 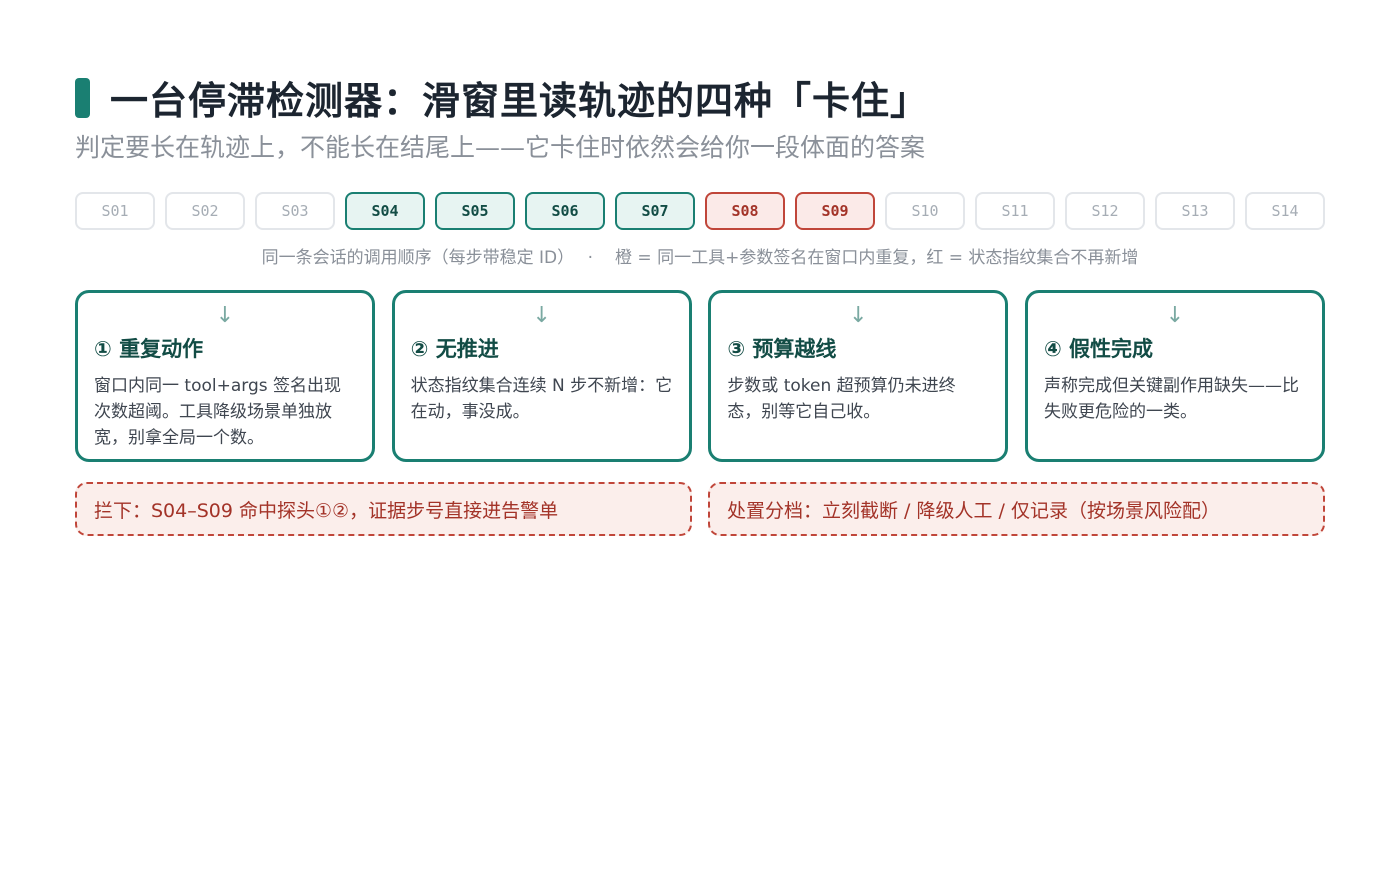 What do you see at coordinates (655, 211) in the screenshot?
I see `step-chip-s07: S07` at bounding box center [655, 211].